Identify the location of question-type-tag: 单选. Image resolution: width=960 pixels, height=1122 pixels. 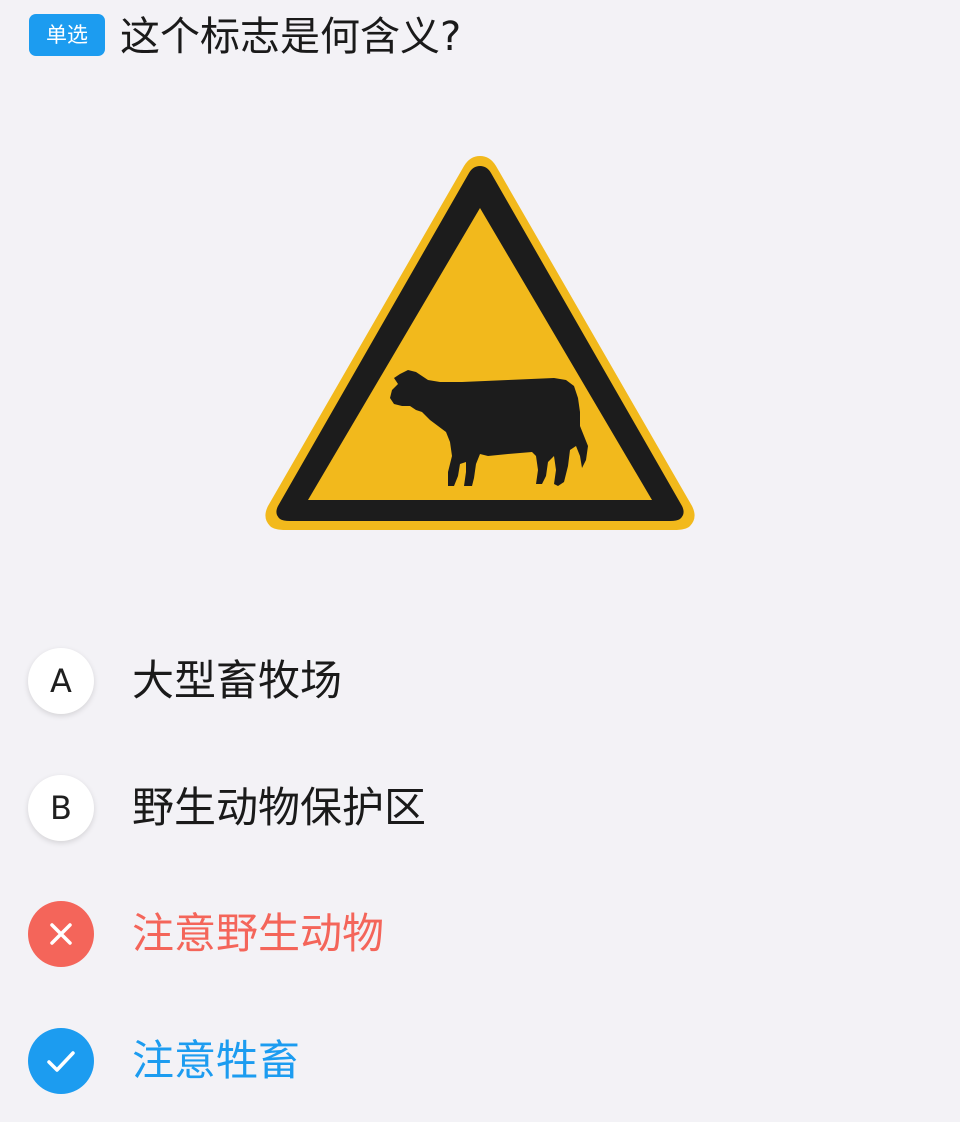
(67, 35).